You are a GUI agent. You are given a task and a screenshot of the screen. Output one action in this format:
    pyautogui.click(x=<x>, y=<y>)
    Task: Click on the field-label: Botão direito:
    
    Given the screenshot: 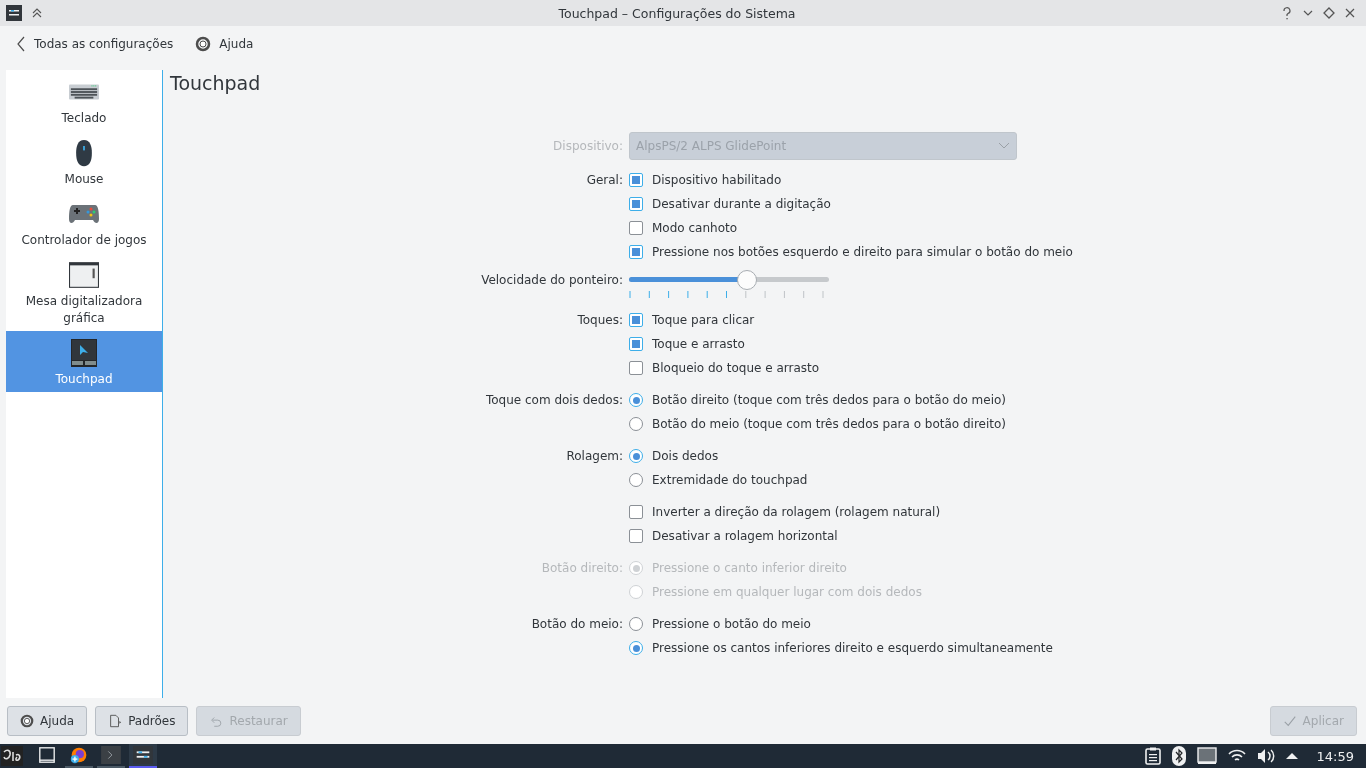 What is the action you would take?
    pyautogui.click(x=582, y=568)
    